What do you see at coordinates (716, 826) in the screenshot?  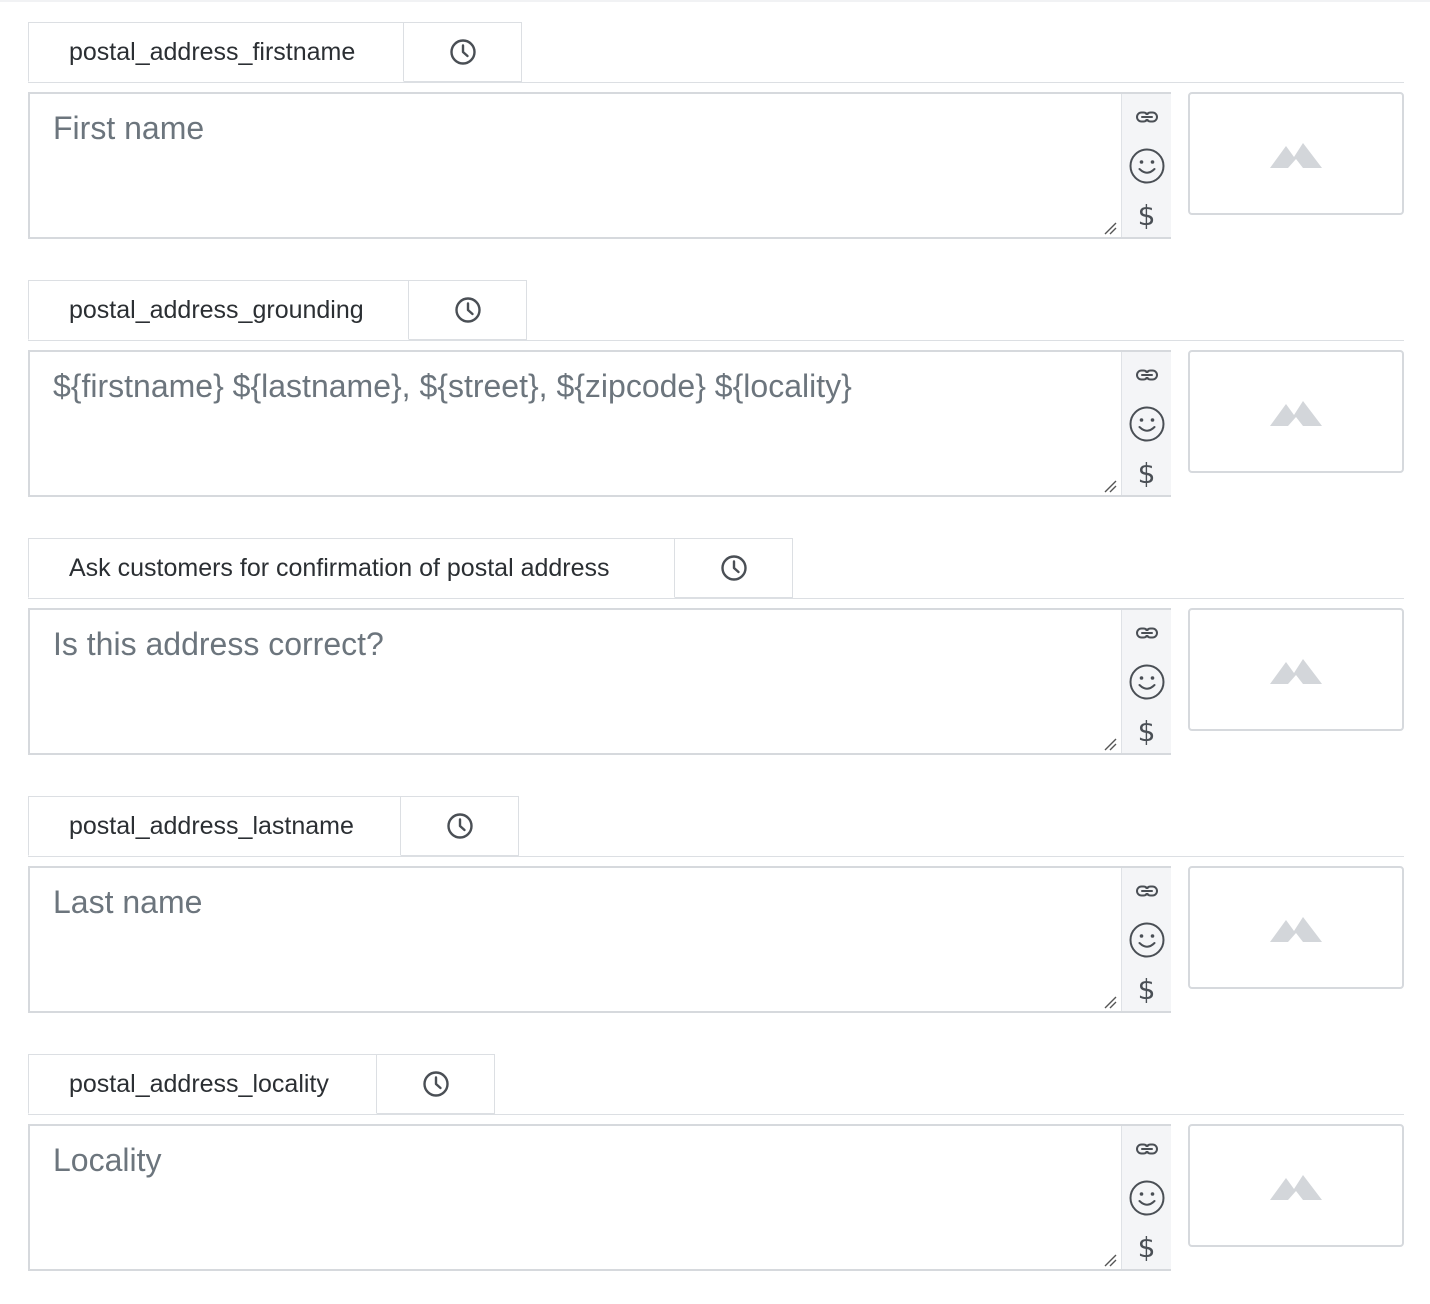 I see `field-tab-bar: postal_address_lastname` at bounding box center [716, 826].